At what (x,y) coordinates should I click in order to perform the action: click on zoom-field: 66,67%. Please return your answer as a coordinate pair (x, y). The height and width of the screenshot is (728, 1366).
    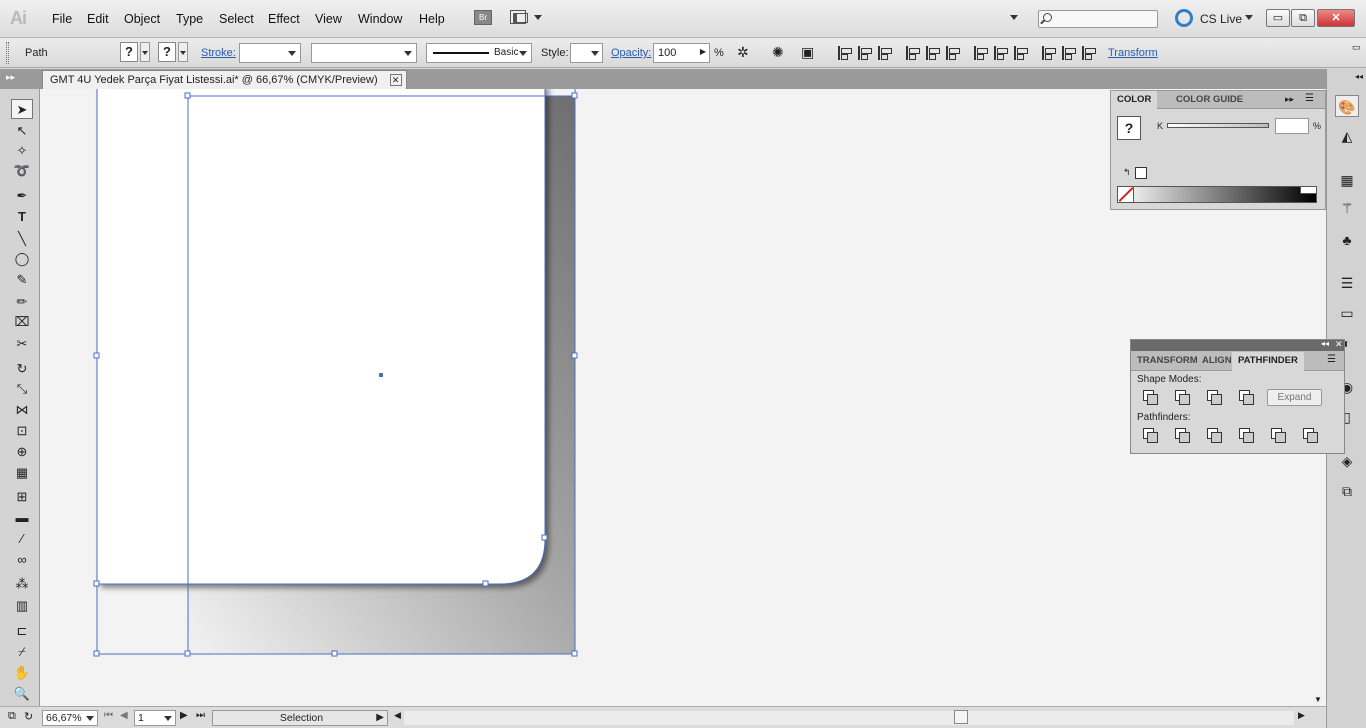
    Looking at the image, I should click on (70, 718).